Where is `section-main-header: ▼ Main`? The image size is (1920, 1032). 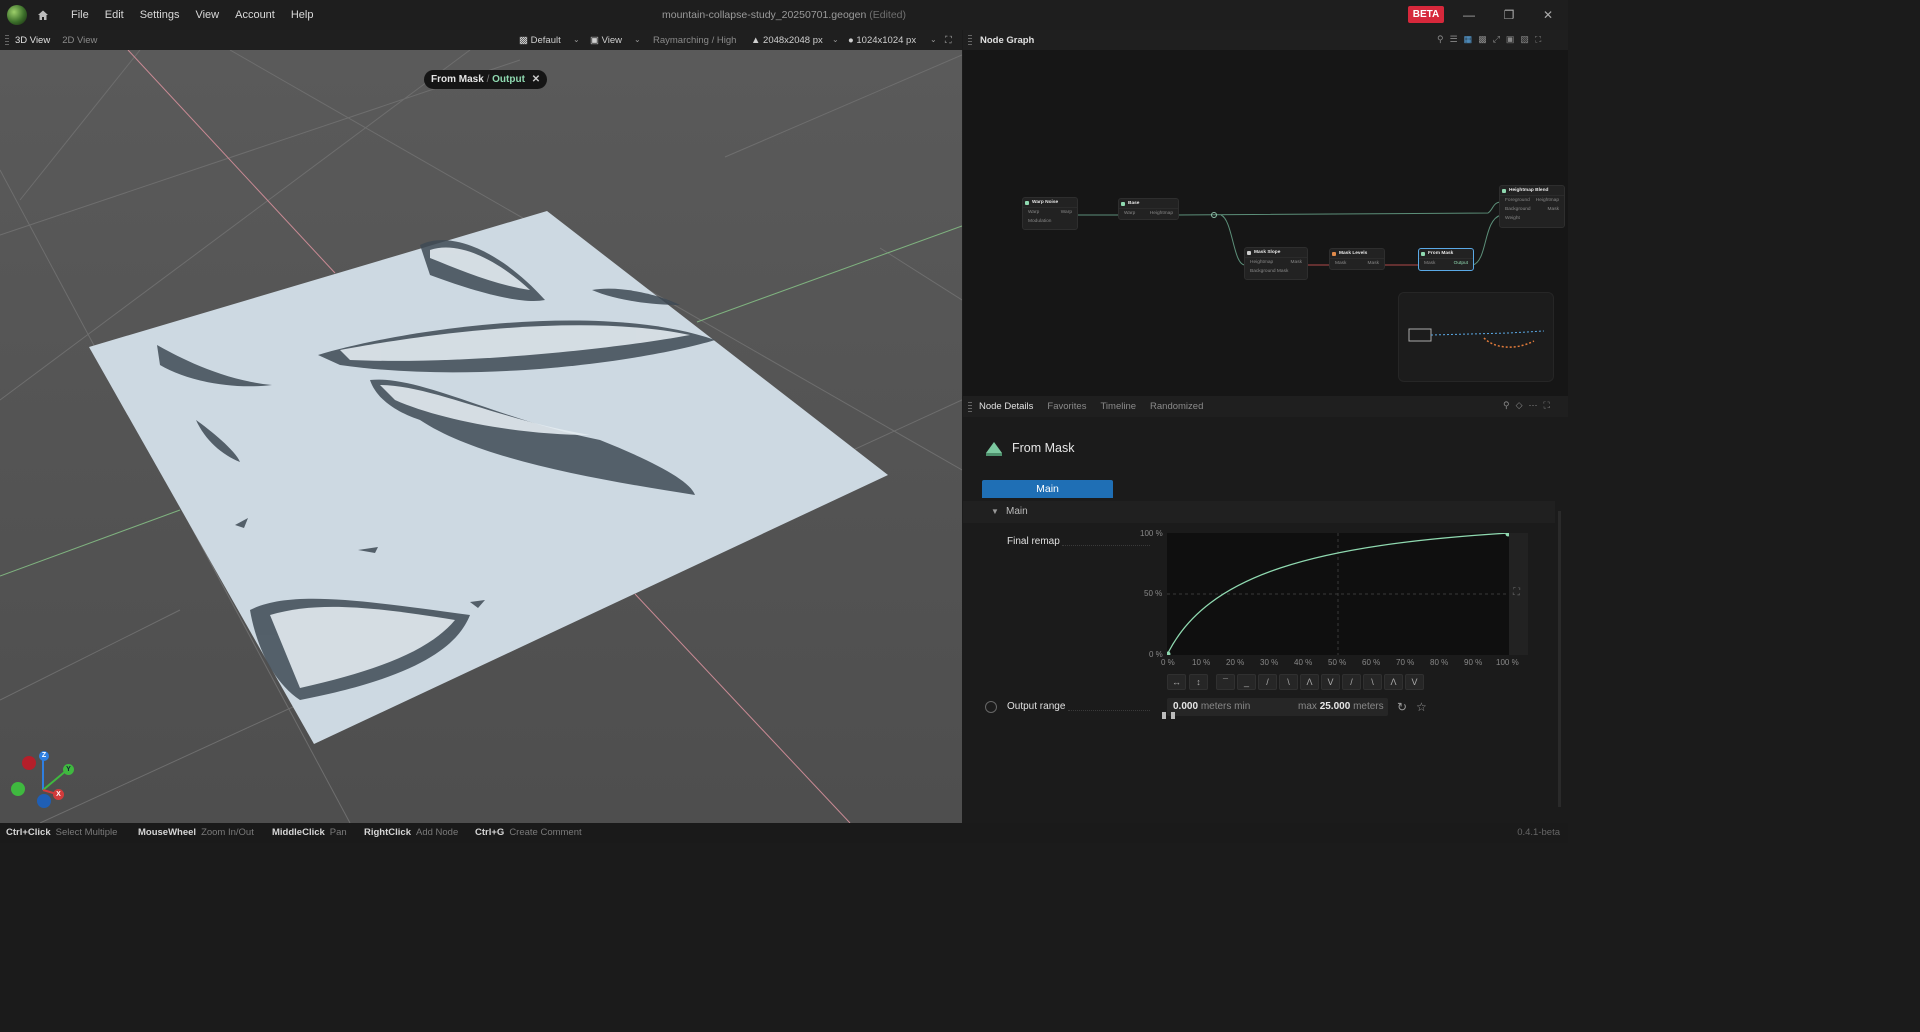
section-main-header: ▼ Main is located at coordinates (1259, 512).